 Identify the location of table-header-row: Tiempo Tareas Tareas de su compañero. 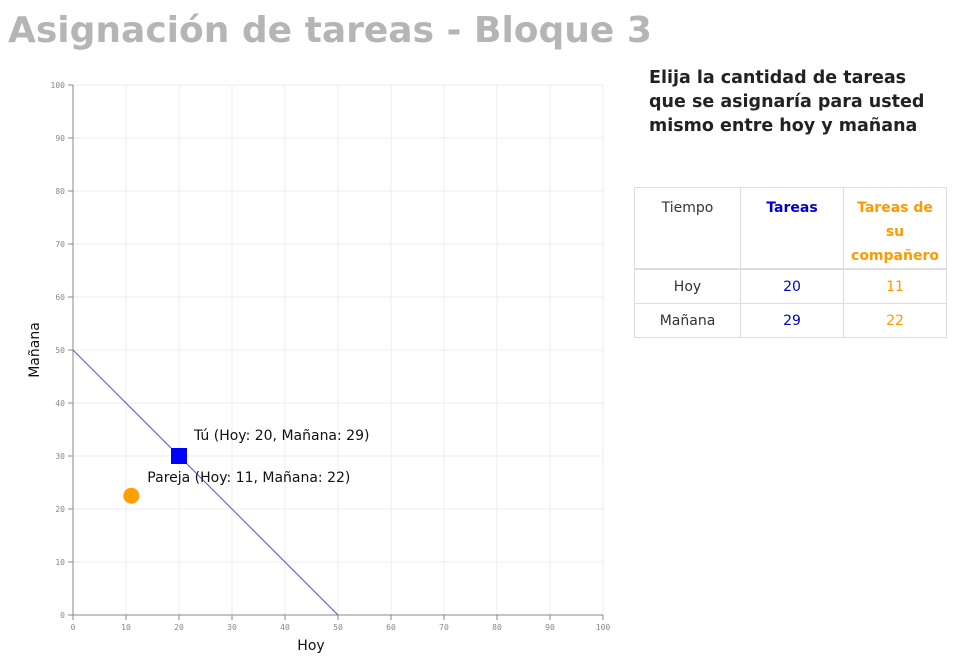
(790, 228).